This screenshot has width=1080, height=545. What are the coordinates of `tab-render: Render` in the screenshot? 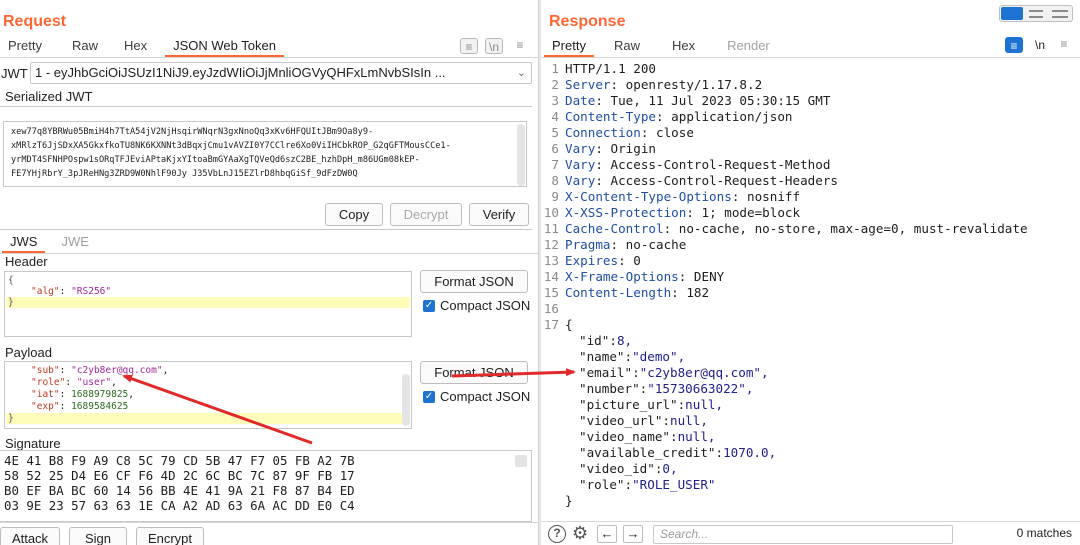 It's located at (748, 46).